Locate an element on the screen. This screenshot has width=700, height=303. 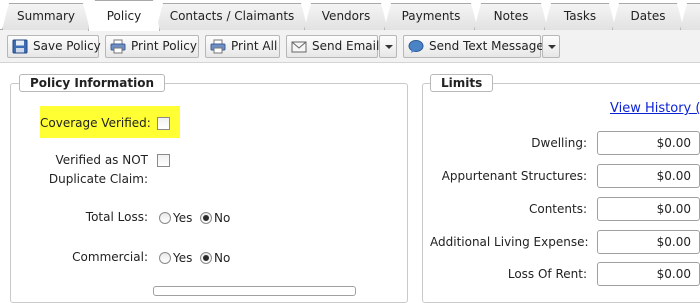
commercial-yes-label: Yes is located at coordinates (183, 258).